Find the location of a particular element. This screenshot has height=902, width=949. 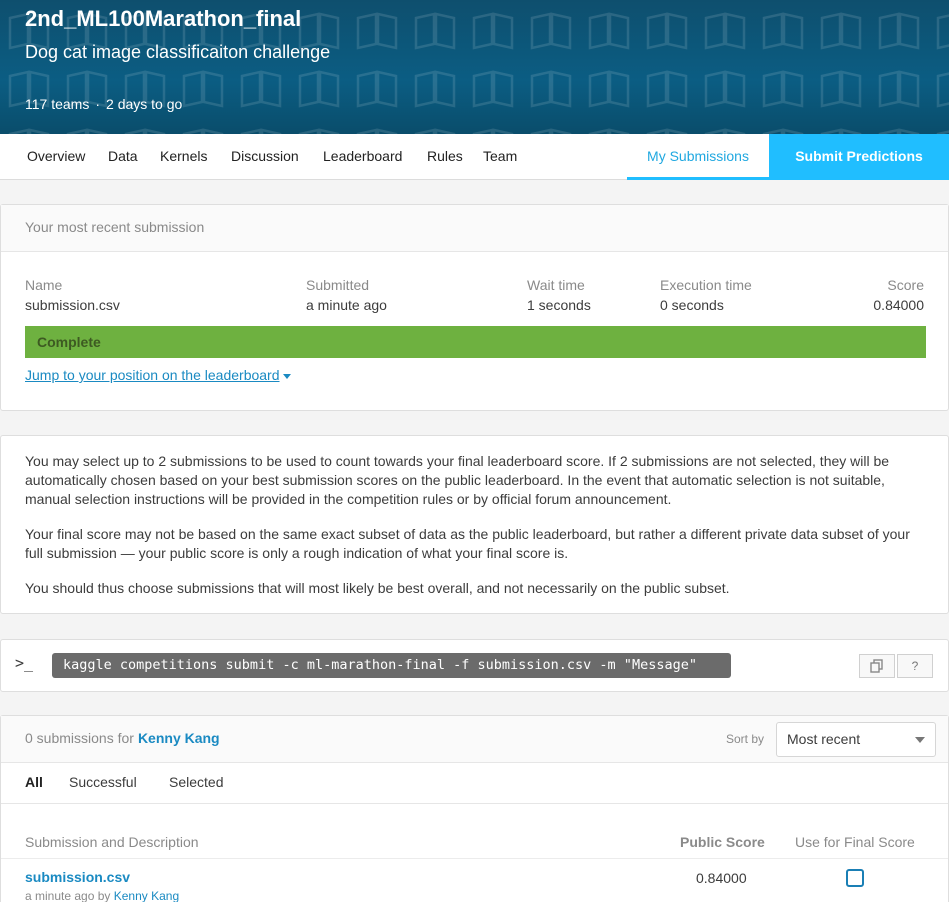

sort-label: Sort by is located at coordinates (745, 739).